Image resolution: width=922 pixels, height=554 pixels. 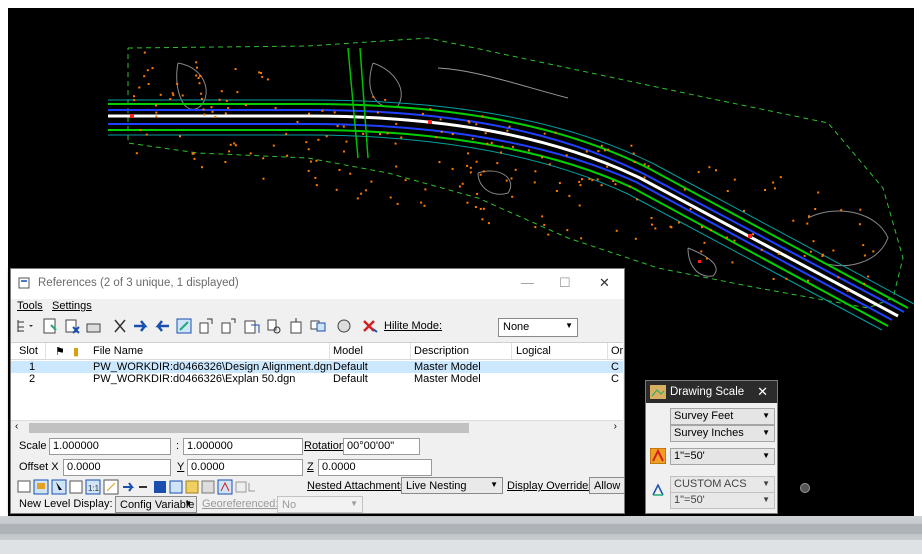 I want to click on col-description: Description, so click(x=441, y=351).